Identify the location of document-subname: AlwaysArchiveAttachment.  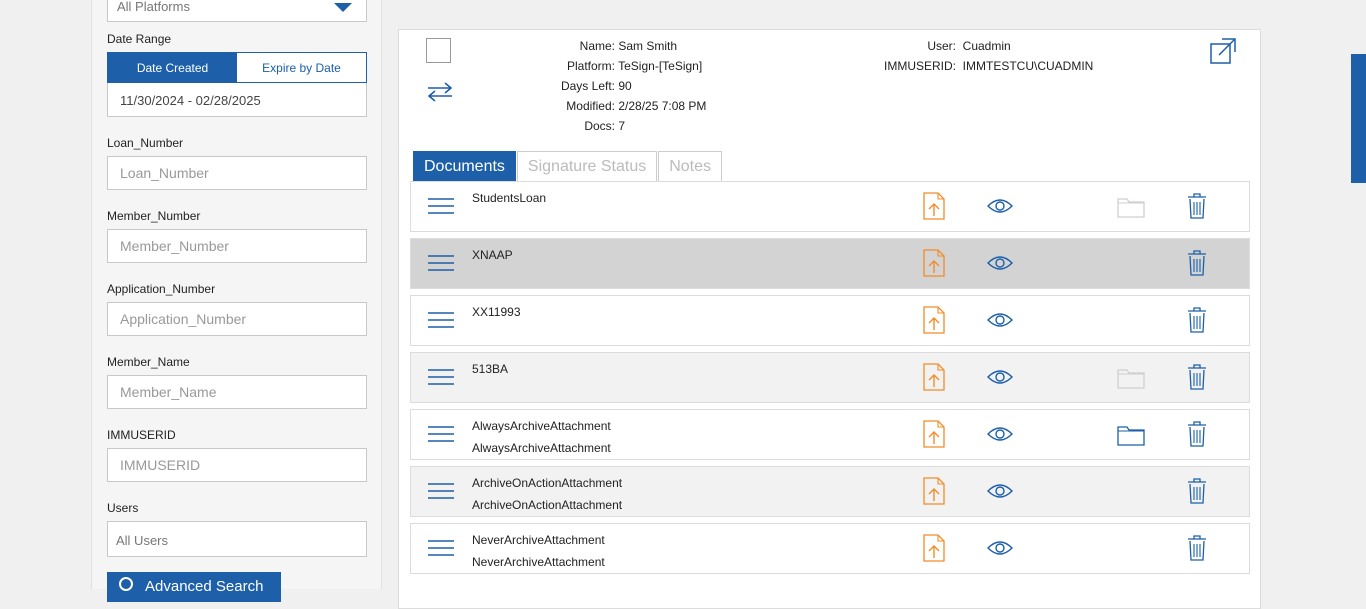
(541, 448).